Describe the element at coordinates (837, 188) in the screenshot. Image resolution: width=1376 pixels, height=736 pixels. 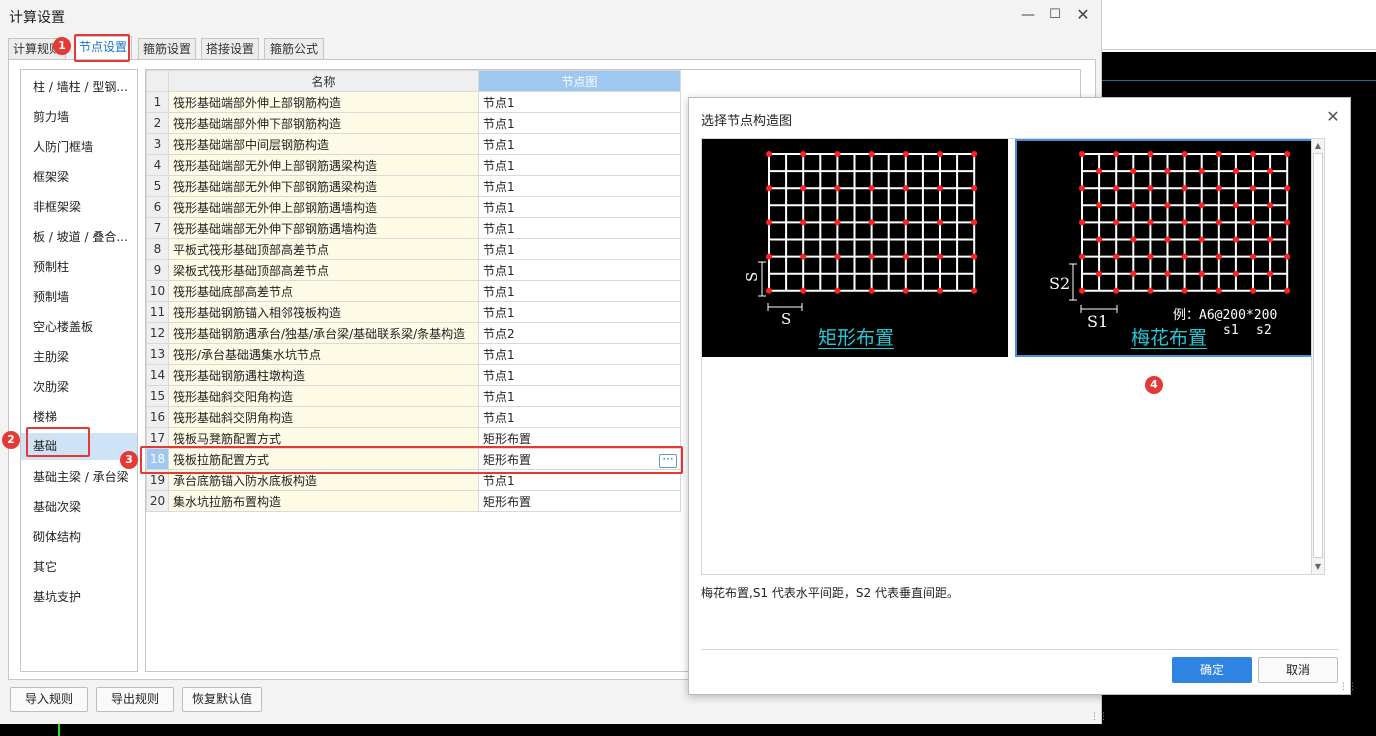
I see `rect-tie-point` at that location.